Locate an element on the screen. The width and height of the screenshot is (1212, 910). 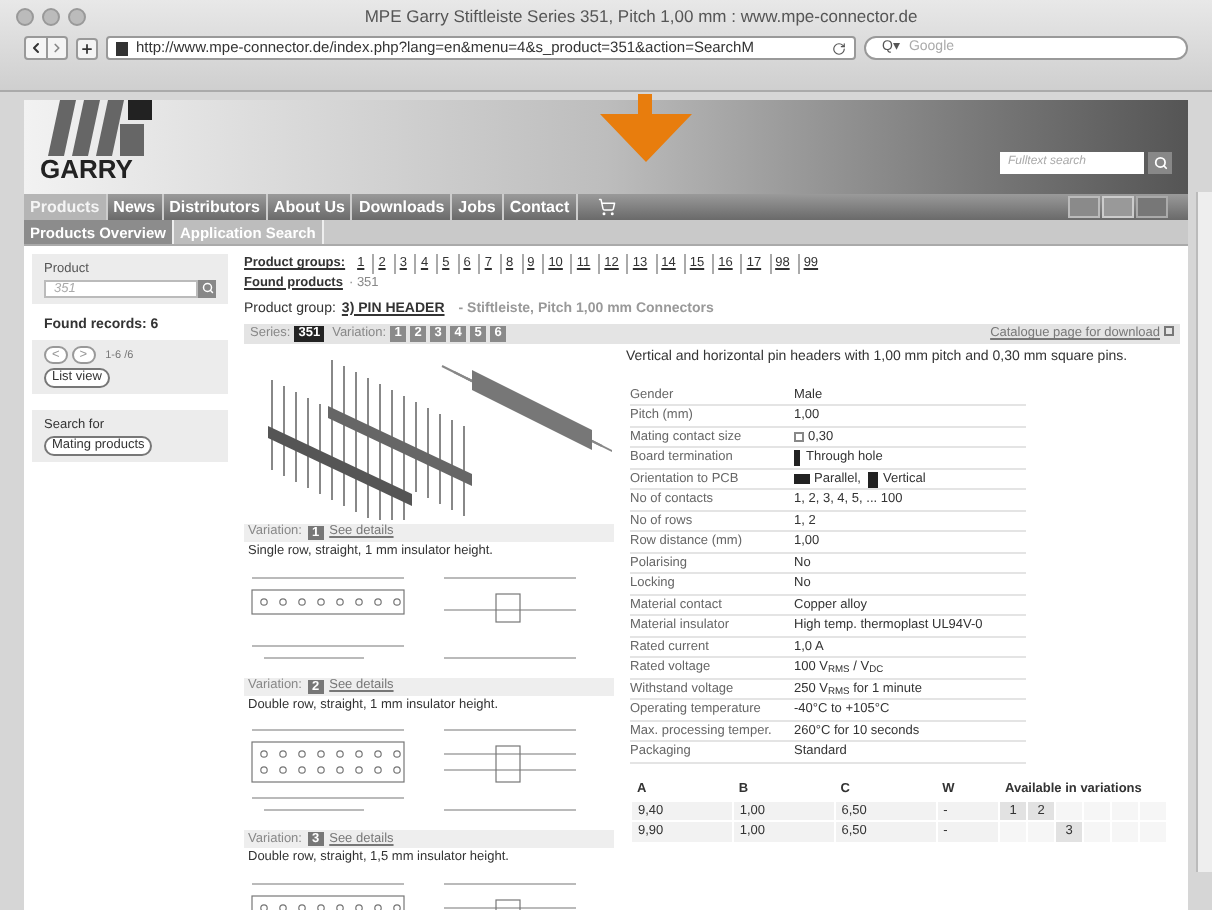
window-title: MPE Garry Stiftleiste Series 351, Pitch 1,00 mm : www.mpe-connector.de is located at coordinates (641, 16).